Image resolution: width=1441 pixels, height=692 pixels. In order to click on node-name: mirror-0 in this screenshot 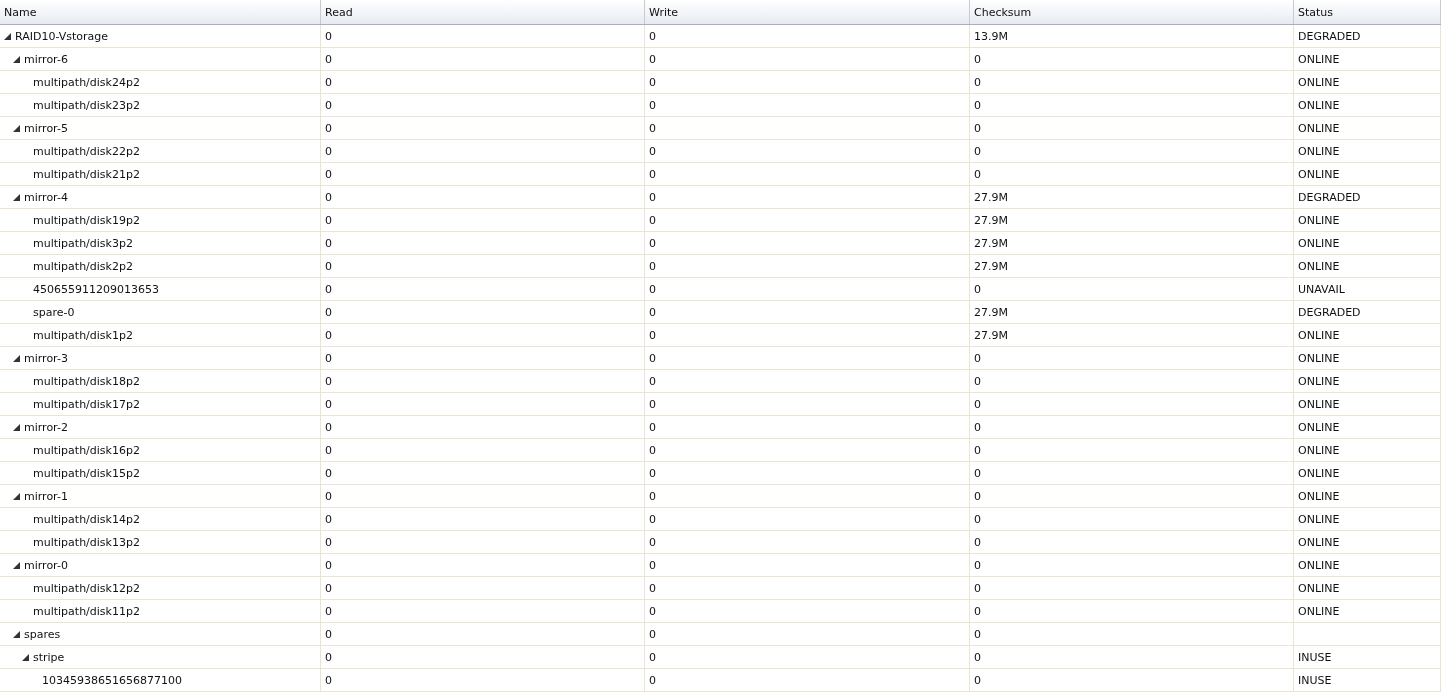, I will do `click(46, 565)`.